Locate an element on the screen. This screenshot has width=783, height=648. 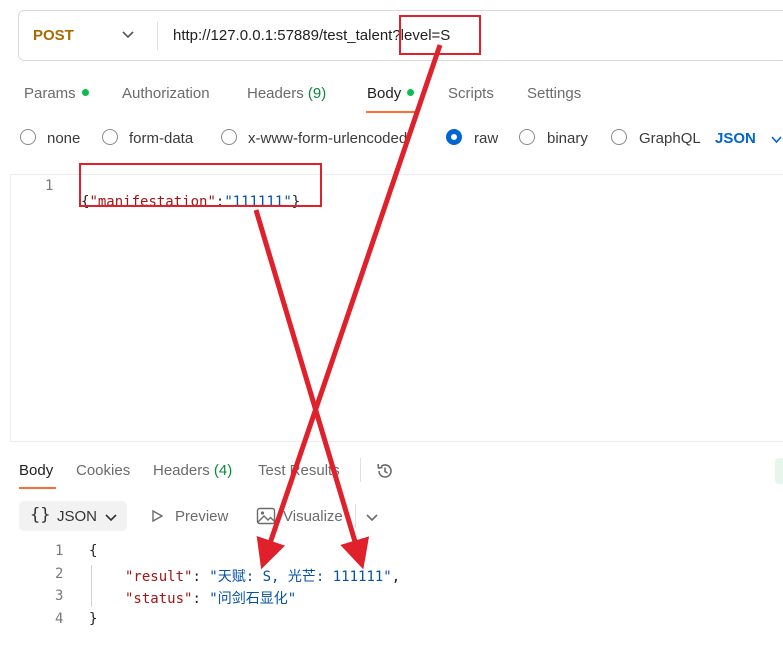
json-value: "问剑石显化" is located at coordinates (253, 599).